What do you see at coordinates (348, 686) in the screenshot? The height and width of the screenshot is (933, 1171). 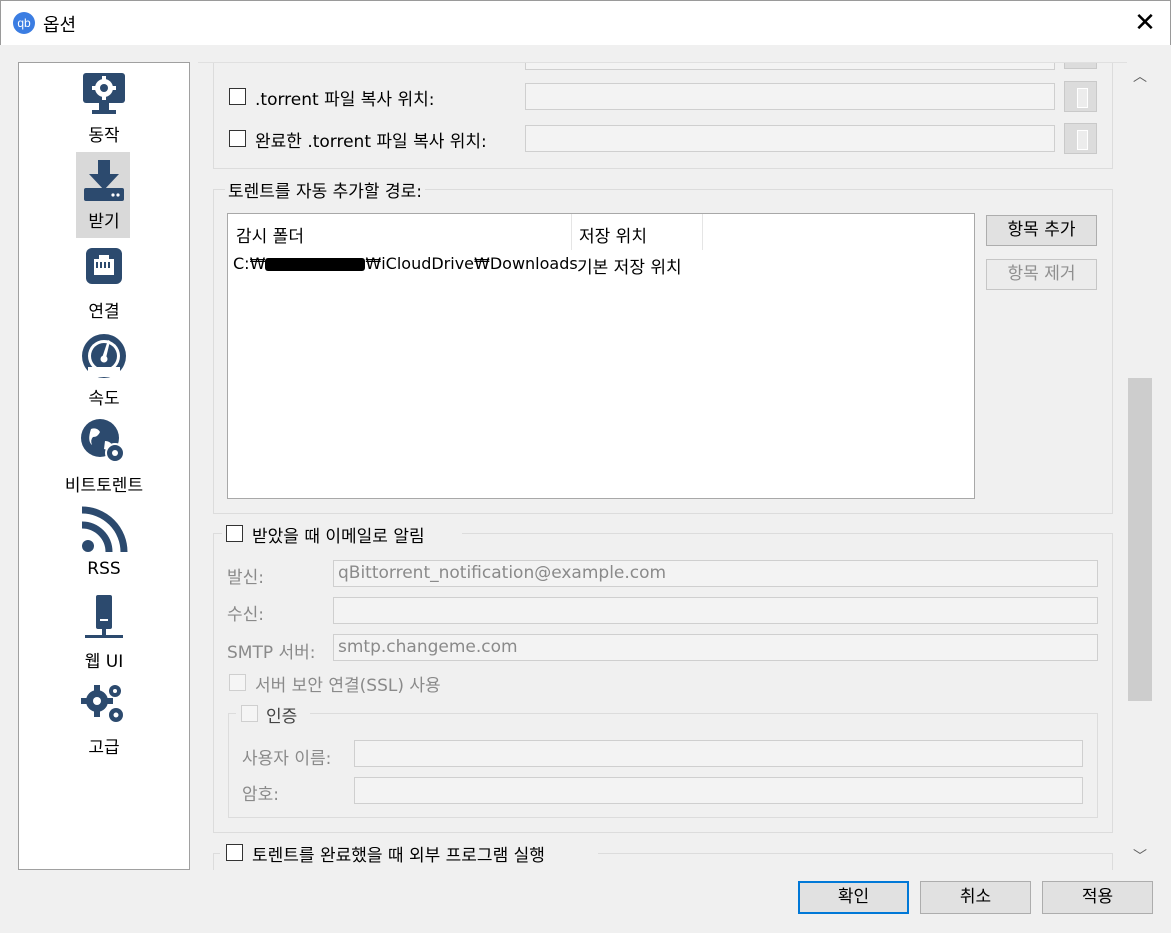 I see `ssl-label: 서버 보안 연결(SSL) 사용` at bounding box center [348, 686].